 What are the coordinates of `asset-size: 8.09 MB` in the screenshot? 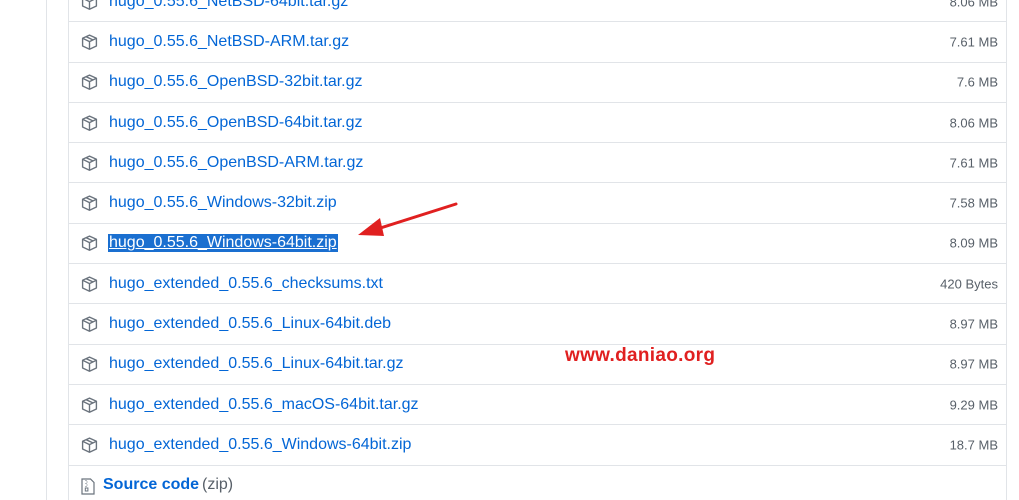 It's located at (973, 243).